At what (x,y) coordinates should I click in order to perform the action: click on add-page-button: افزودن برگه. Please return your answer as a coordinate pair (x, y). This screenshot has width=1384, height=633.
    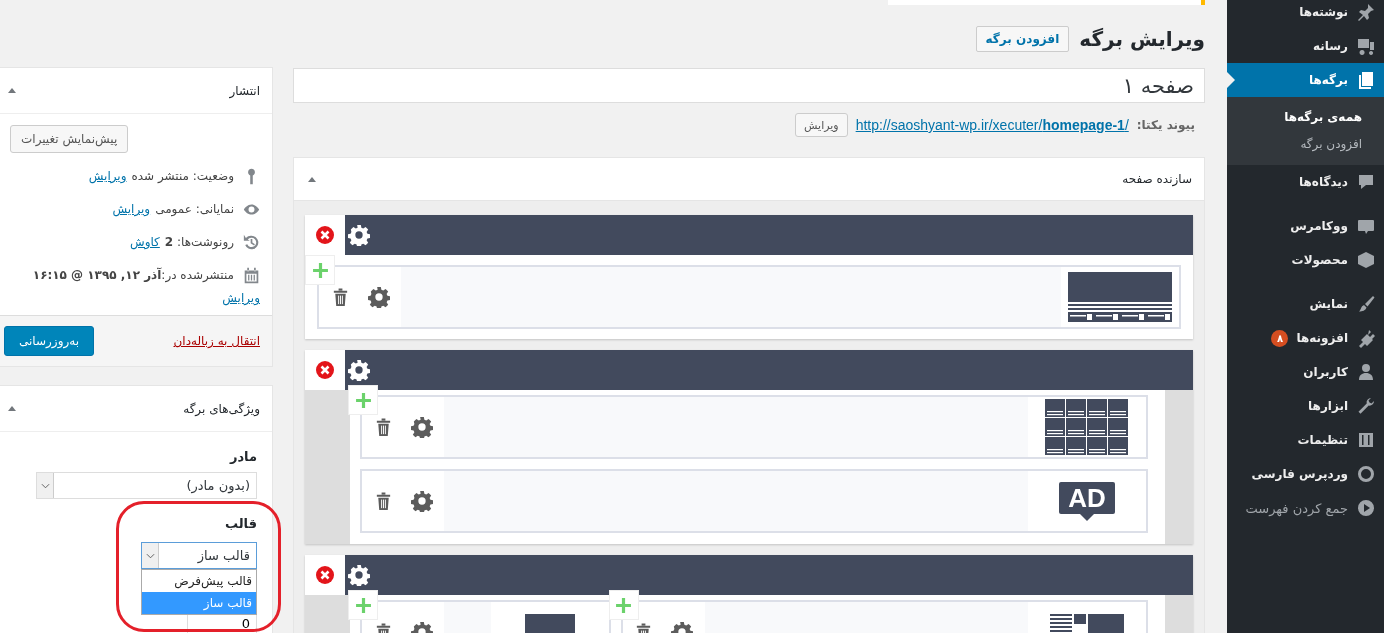
    Looking at the image, I should click on (1022, 39).